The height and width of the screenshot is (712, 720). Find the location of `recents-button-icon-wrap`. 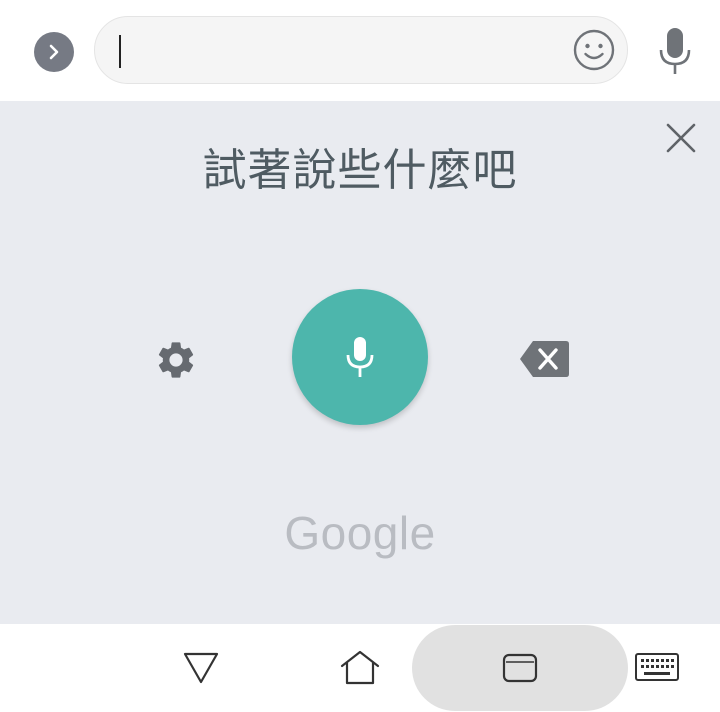

recents-button-icon-wrap is located at coordinates (520, 668).